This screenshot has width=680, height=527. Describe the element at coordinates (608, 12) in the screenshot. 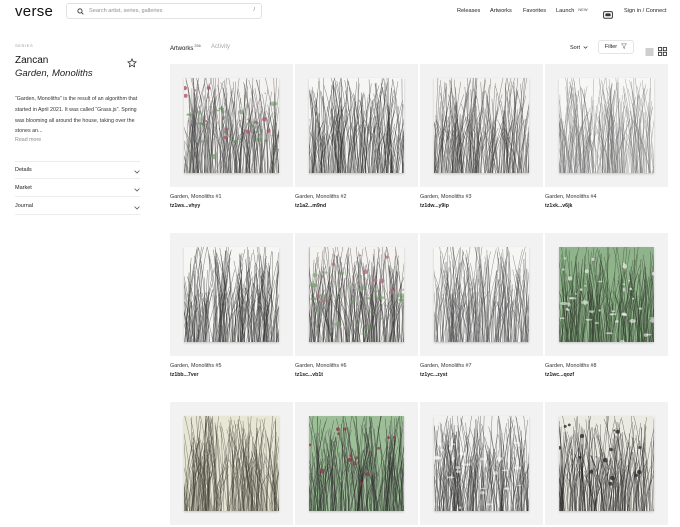

I see `wallet-icon` at that location.